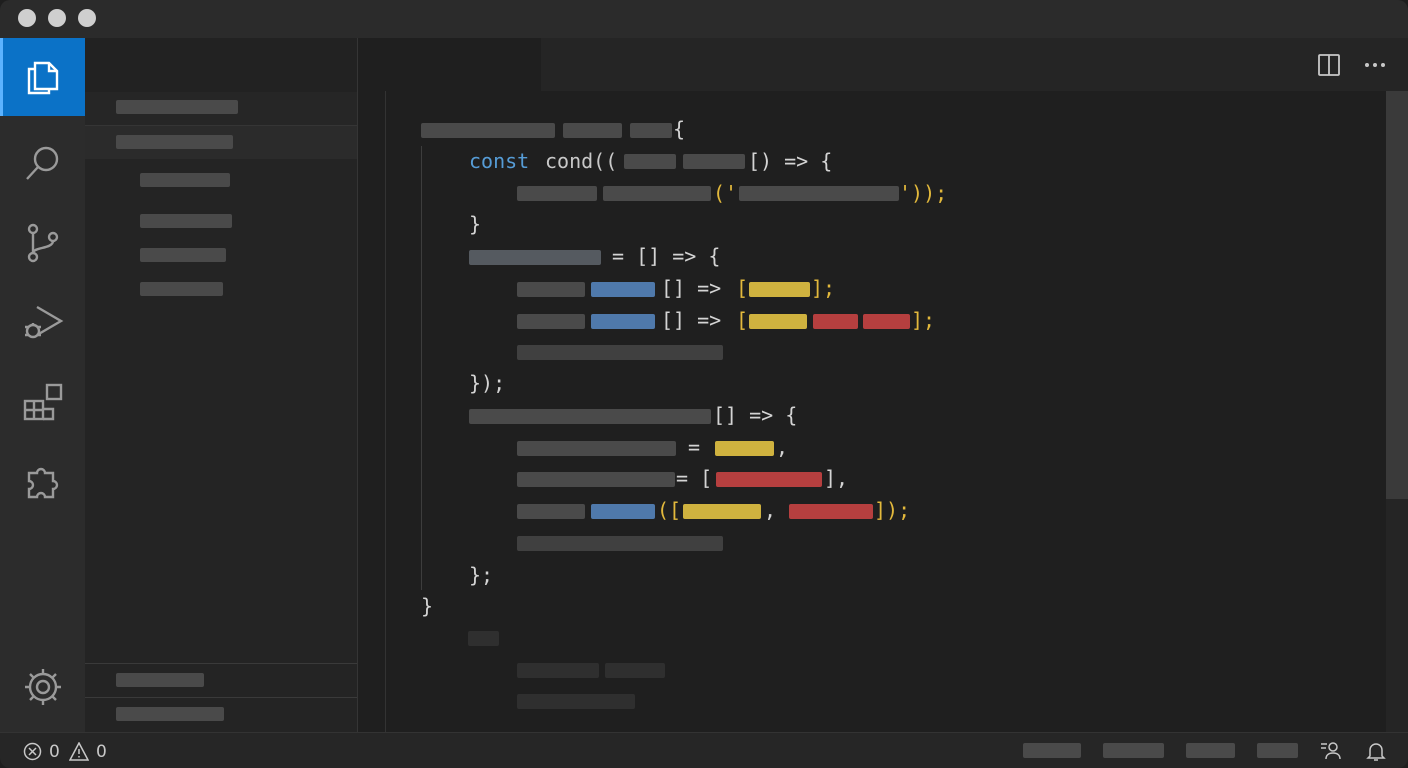 The height and width of the screenshot is (768, 1408). I want to click on explorer-button, so click(42, 77).